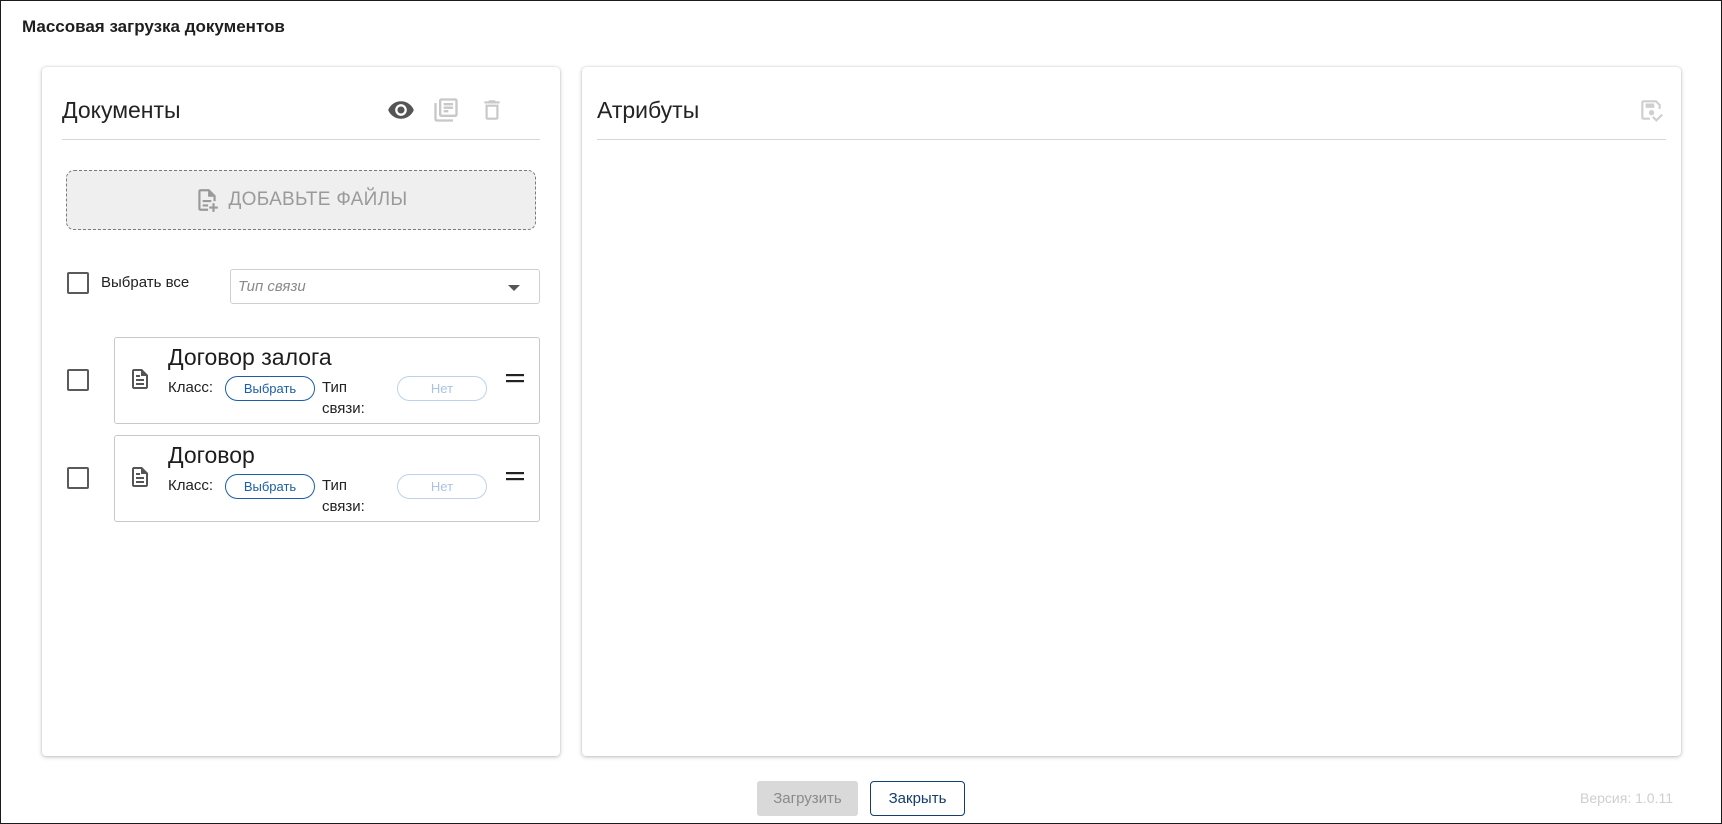 The height and width of the screenshot is (824, 1722). Describe the element at coordinates (446, 110) in the screenshot. I see `copy-list-icon` at that location.